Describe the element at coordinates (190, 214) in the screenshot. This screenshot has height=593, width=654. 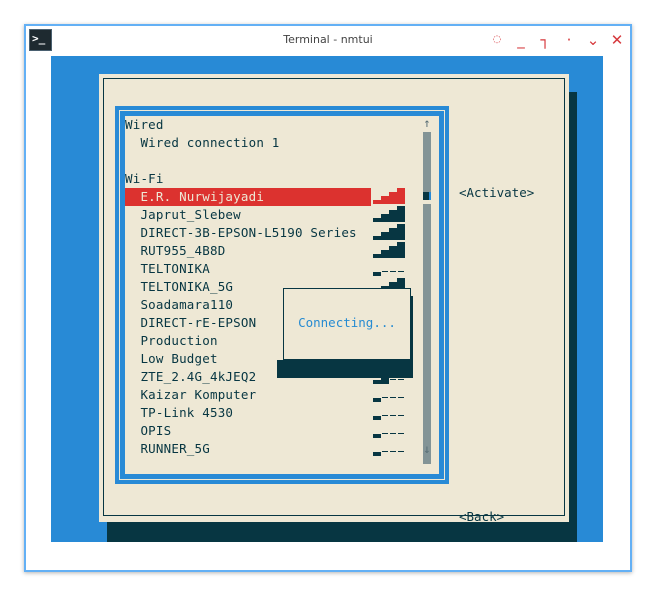
I see `wifi-ssid: Japrut_Slebew` at that location.